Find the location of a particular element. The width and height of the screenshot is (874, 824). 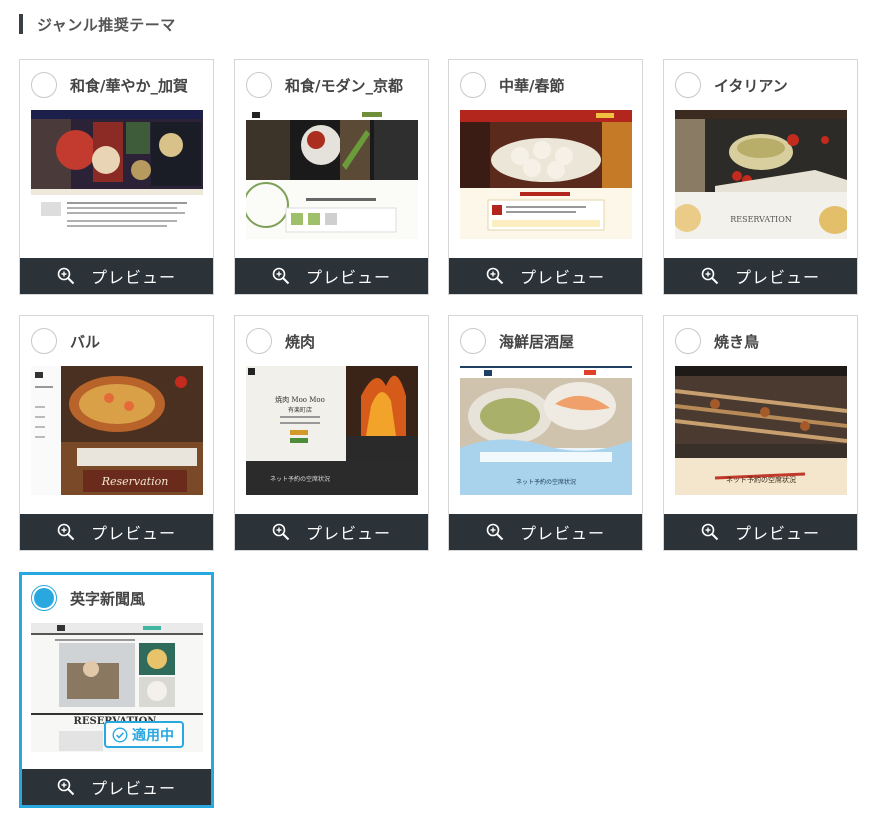

theme-card-italian: イタリアン RESERVATION プレビュー is located at coordinates (760, 177).